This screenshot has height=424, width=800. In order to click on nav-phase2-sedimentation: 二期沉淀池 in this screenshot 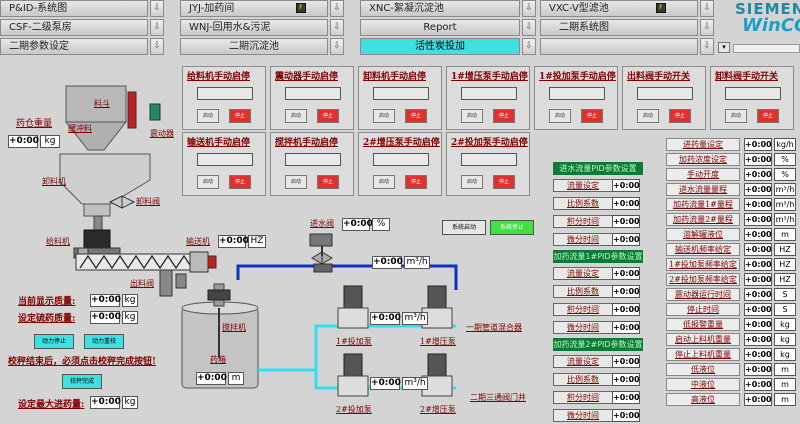, I will do `click(254, 46)`.